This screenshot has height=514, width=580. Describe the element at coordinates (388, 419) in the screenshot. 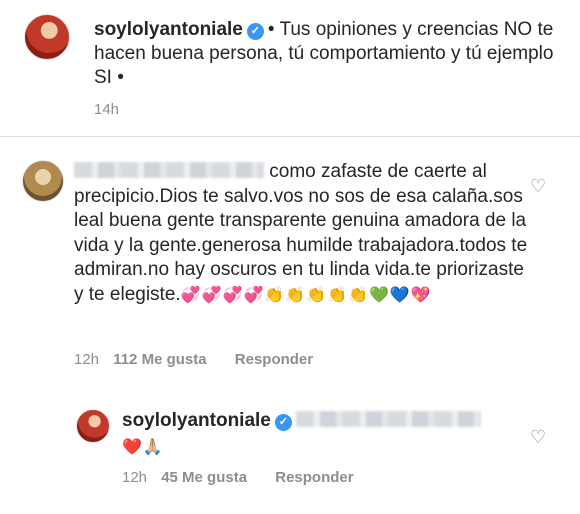

I see `redacted-mention` at that location.